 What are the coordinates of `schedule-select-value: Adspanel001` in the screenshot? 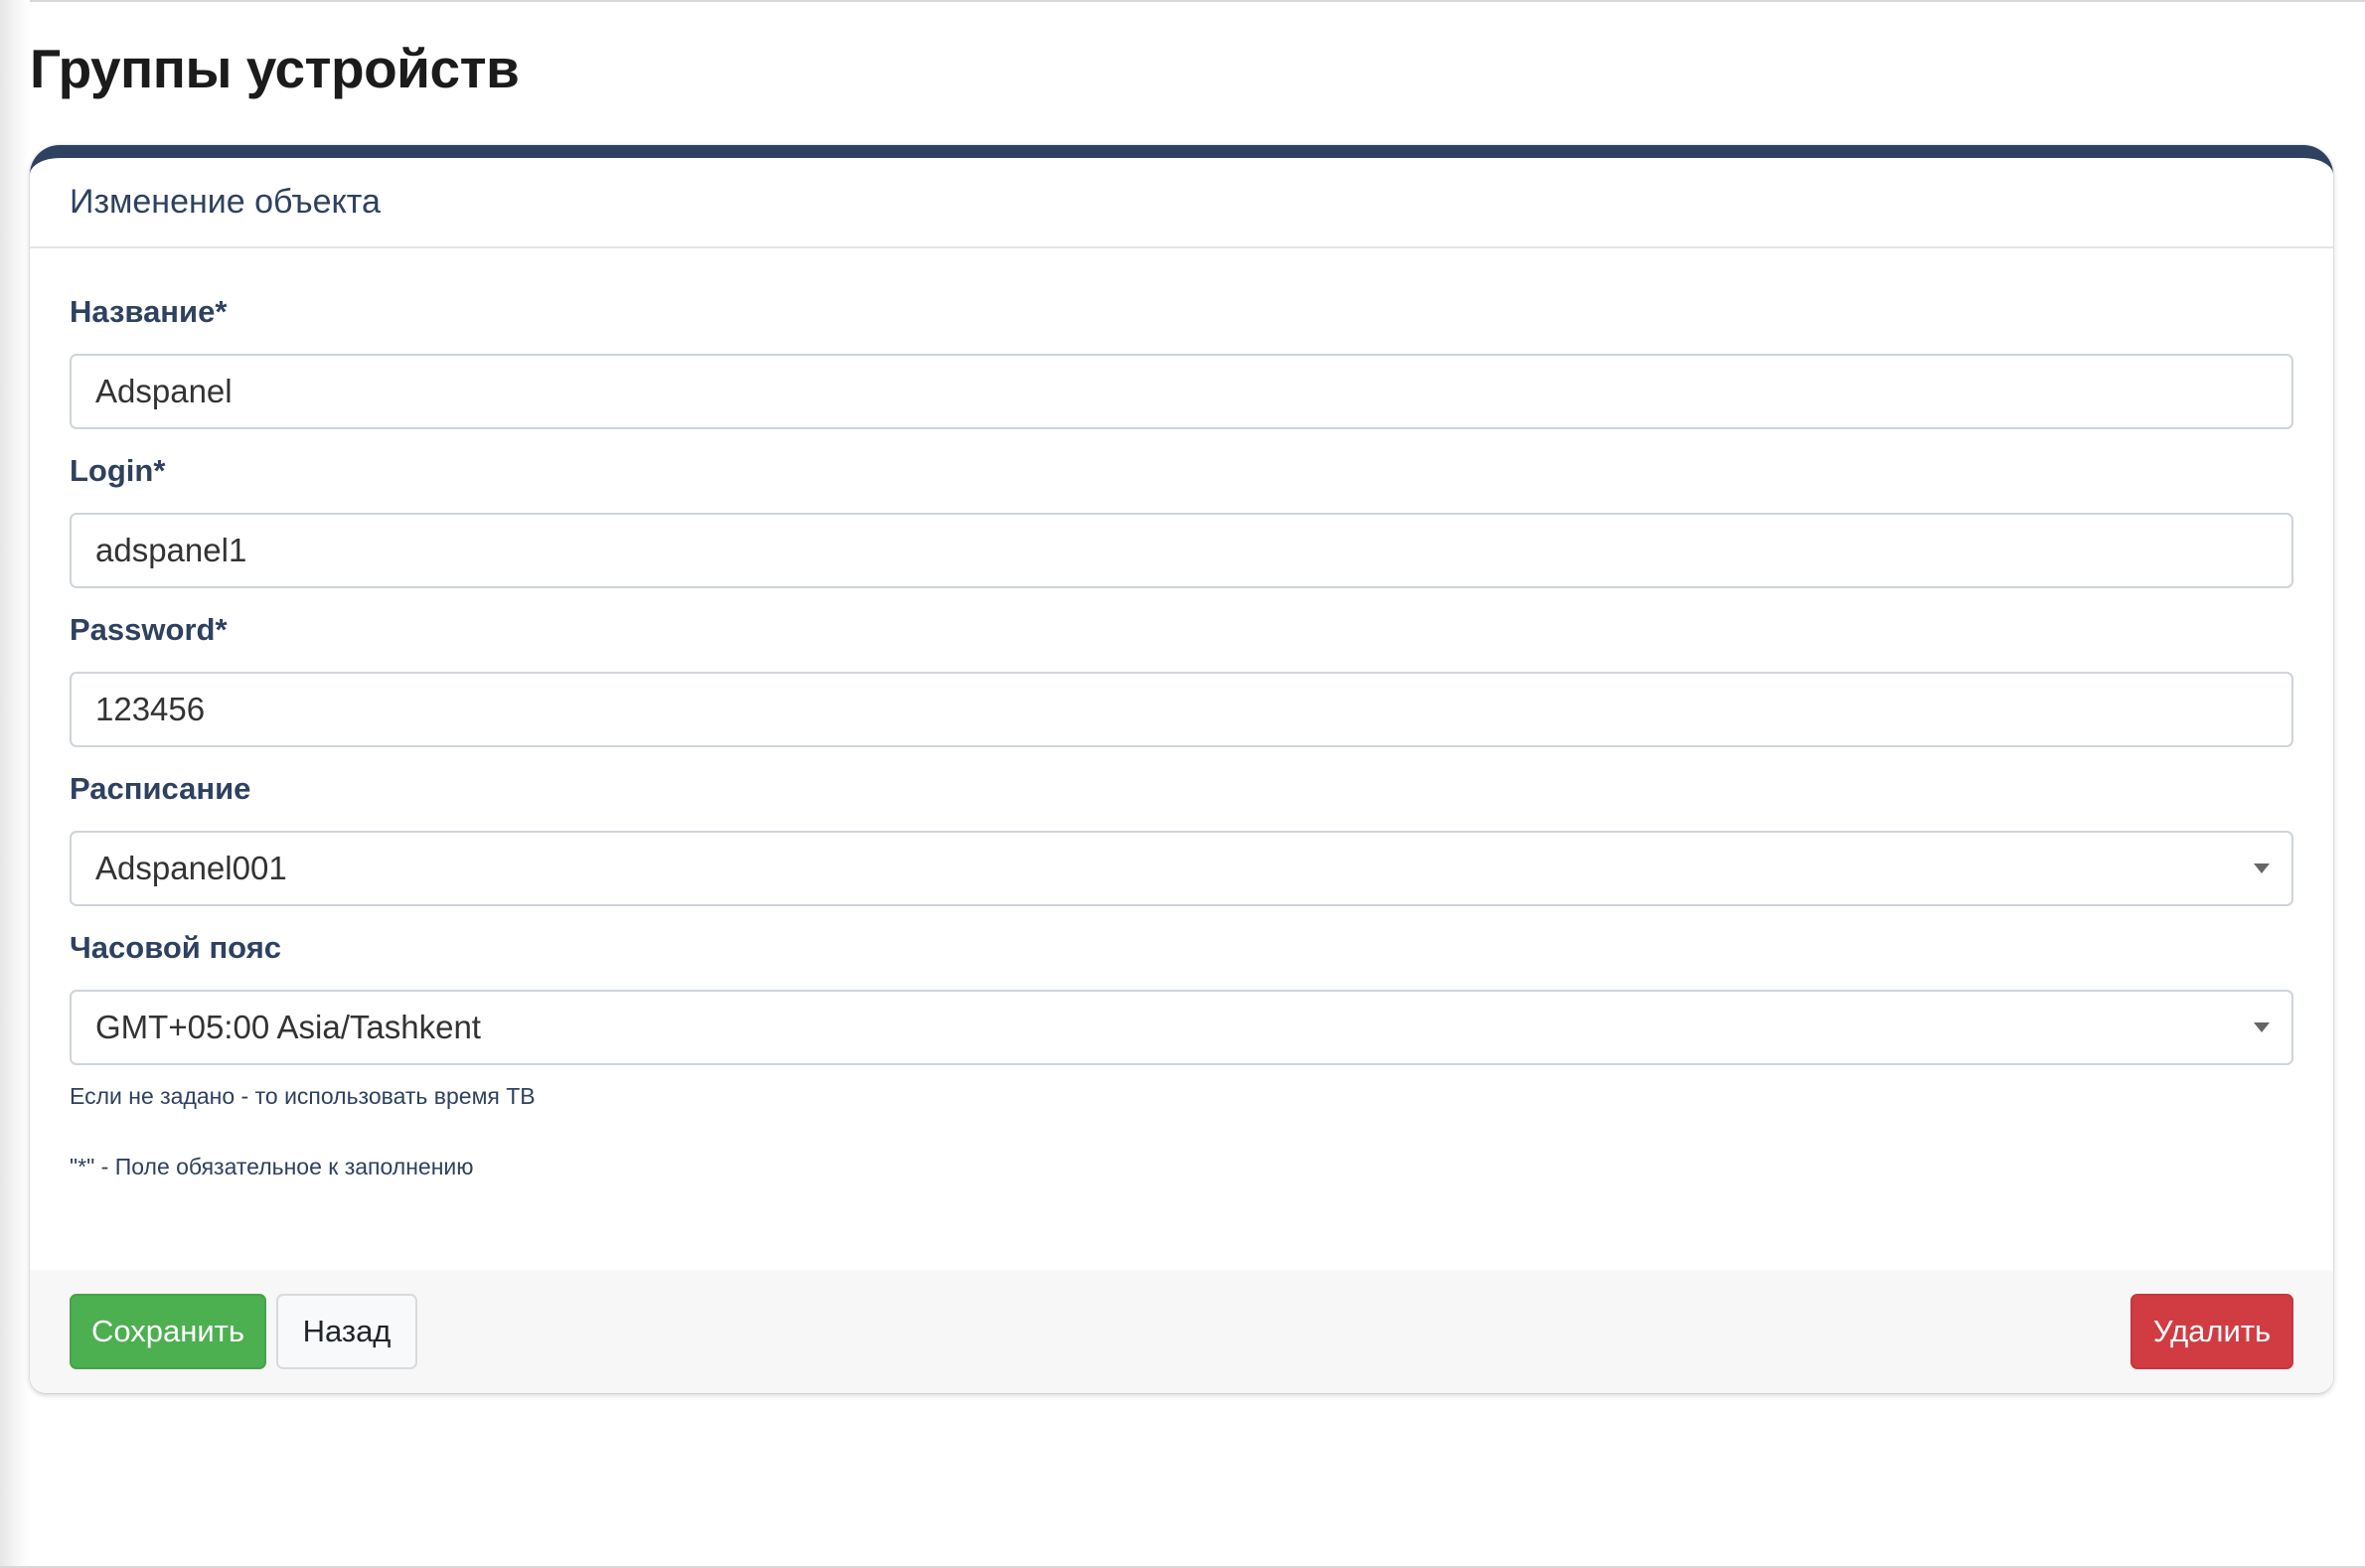 It's located at (191, 868).